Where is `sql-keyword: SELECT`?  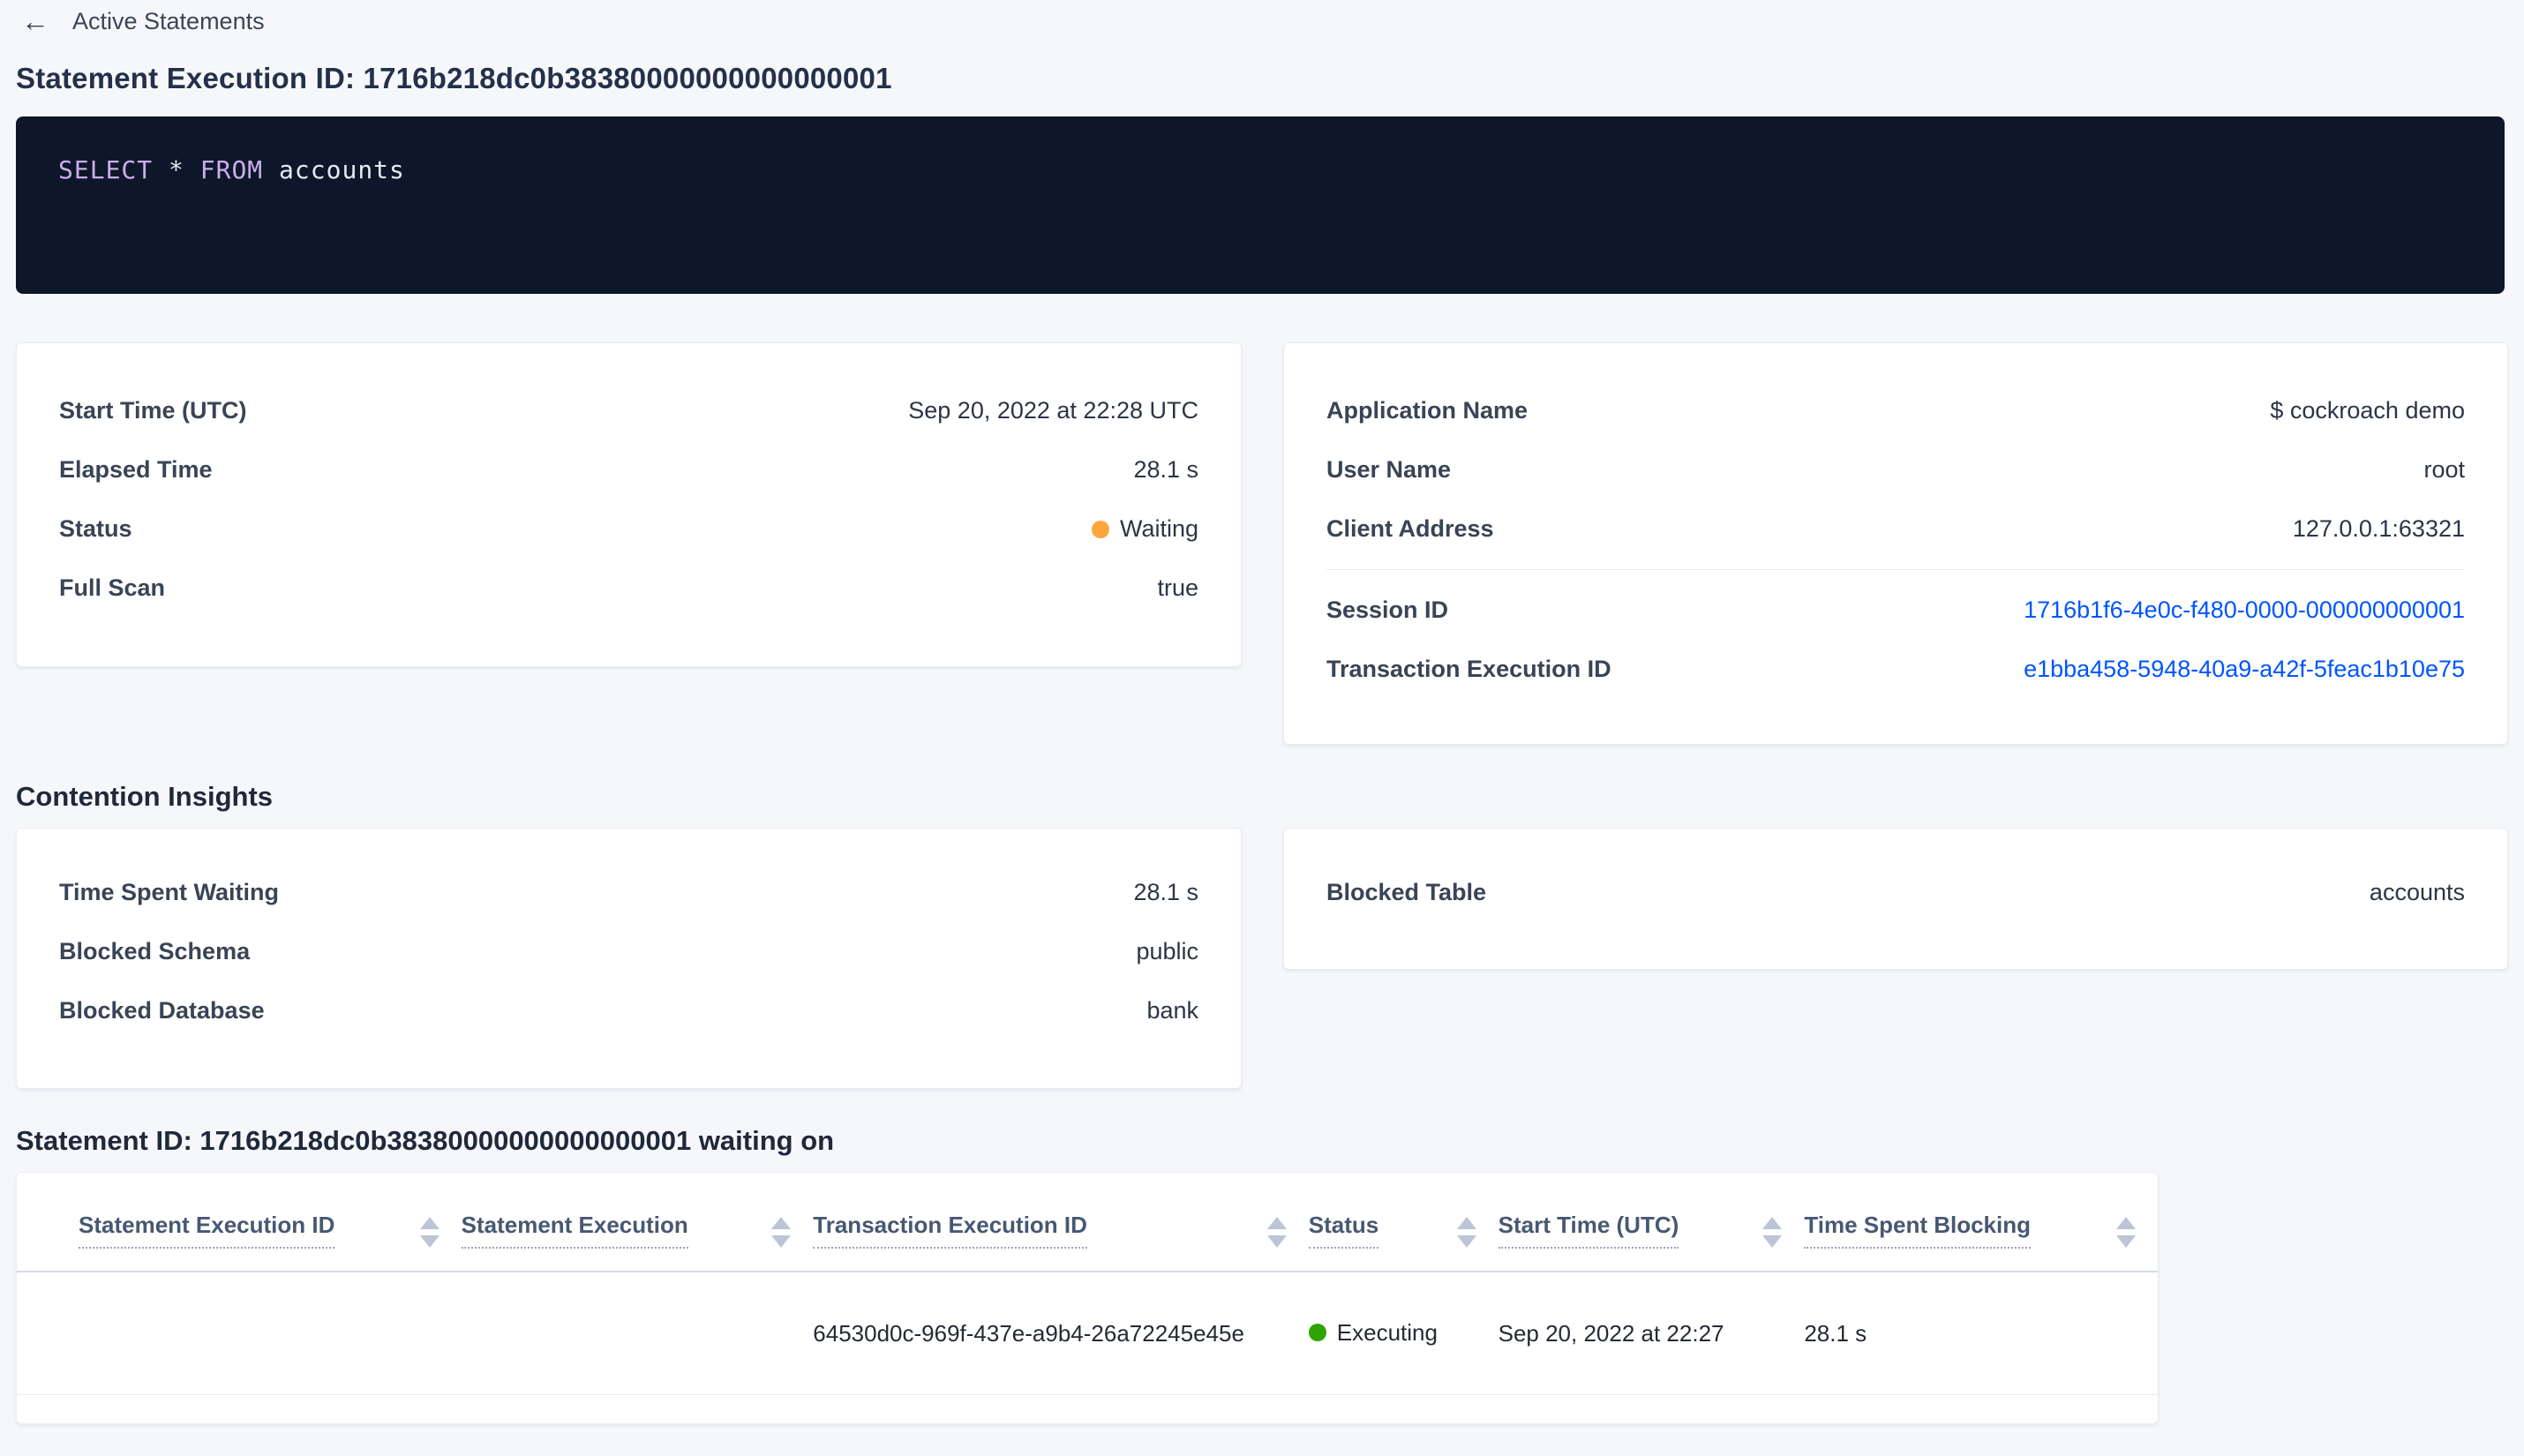 sql-keyword: SELECT is located at coordinates (106, 169).